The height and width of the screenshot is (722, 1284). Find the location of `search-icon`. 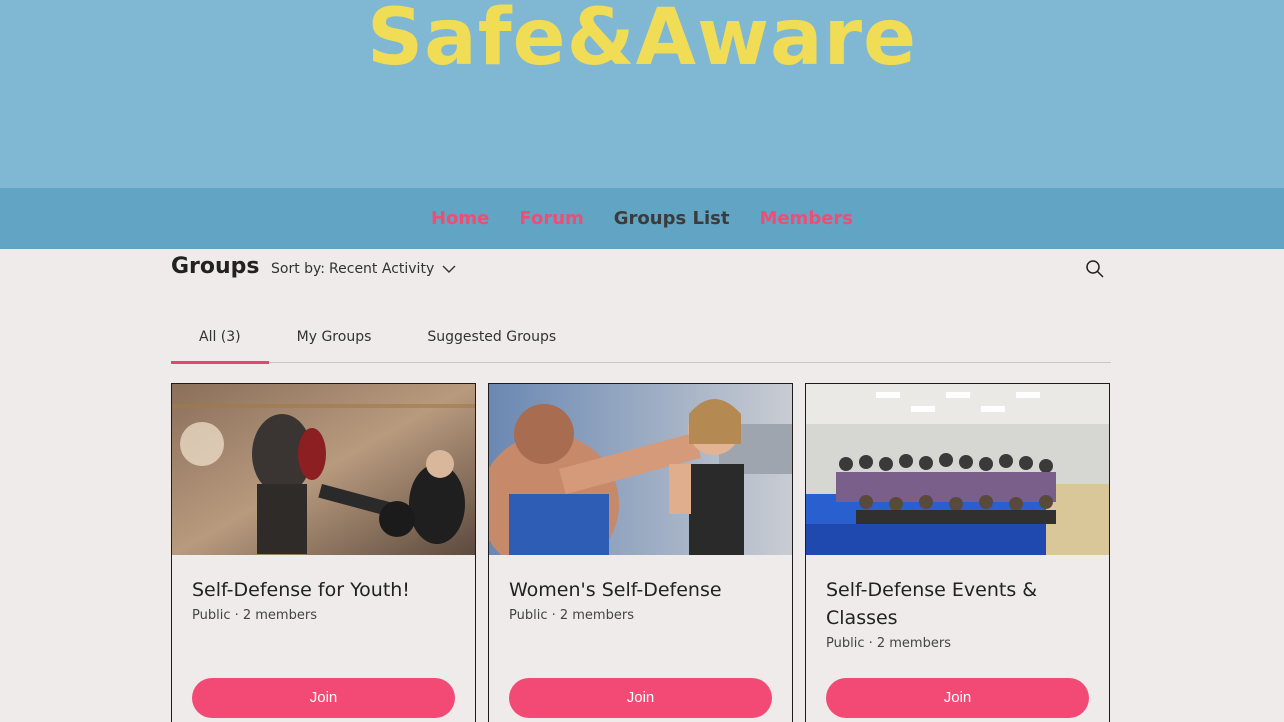

search-icon is located at coordinates (1095, 269).